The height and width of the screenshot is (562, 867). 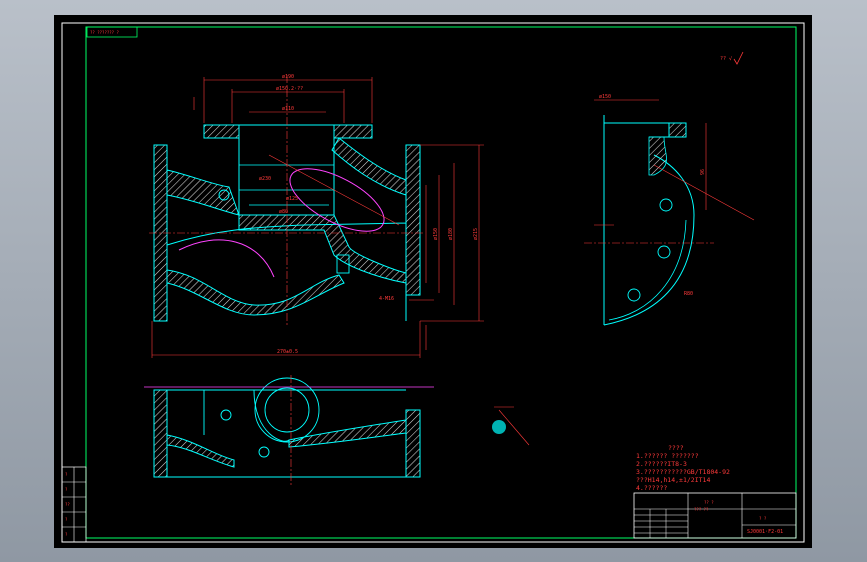 I want to click on side-dim-r: R80, so click(x=688, y=294).